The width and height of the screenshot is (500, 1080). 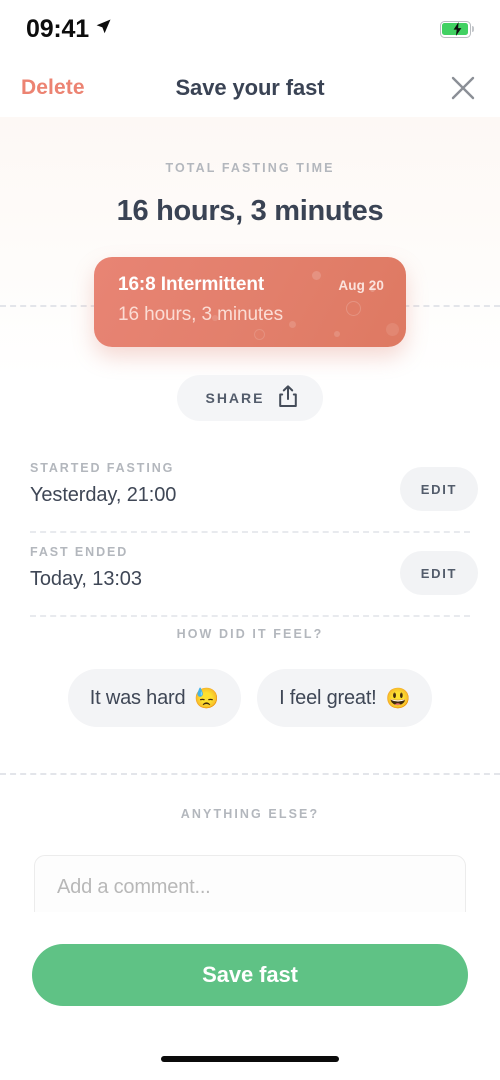 I want to click on divider-after-end, so click(x=250, y=616).